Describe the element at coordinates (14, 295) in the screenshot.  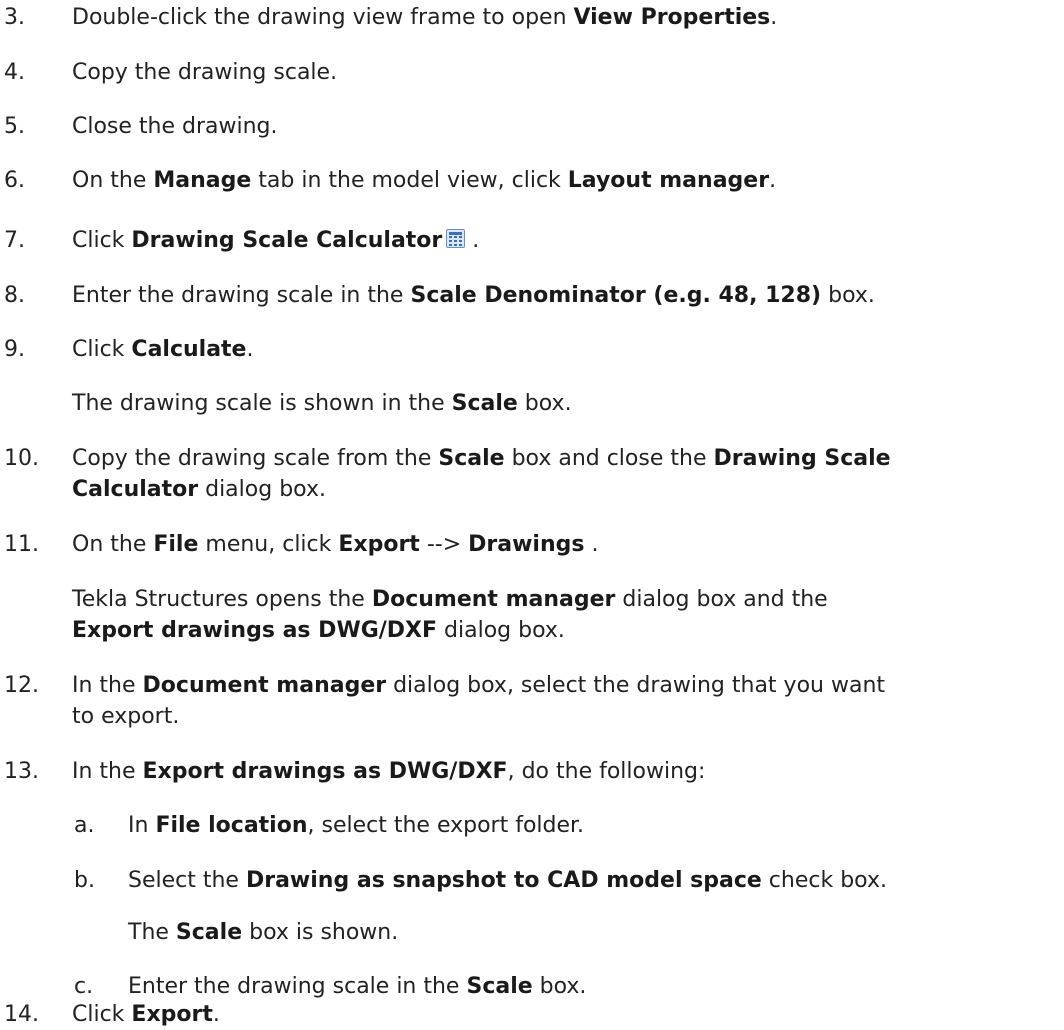
I see `step-number: 8.` at that location.